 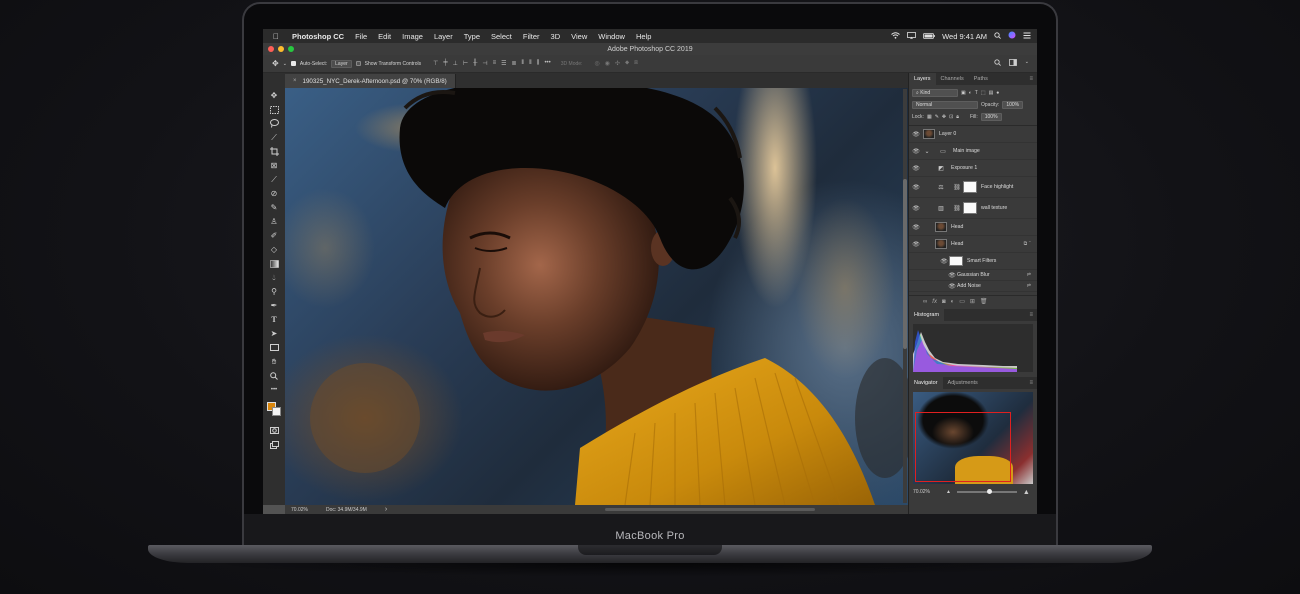 I want to click on align-hcenter-icon: ╫, so click(x=475, y=63).